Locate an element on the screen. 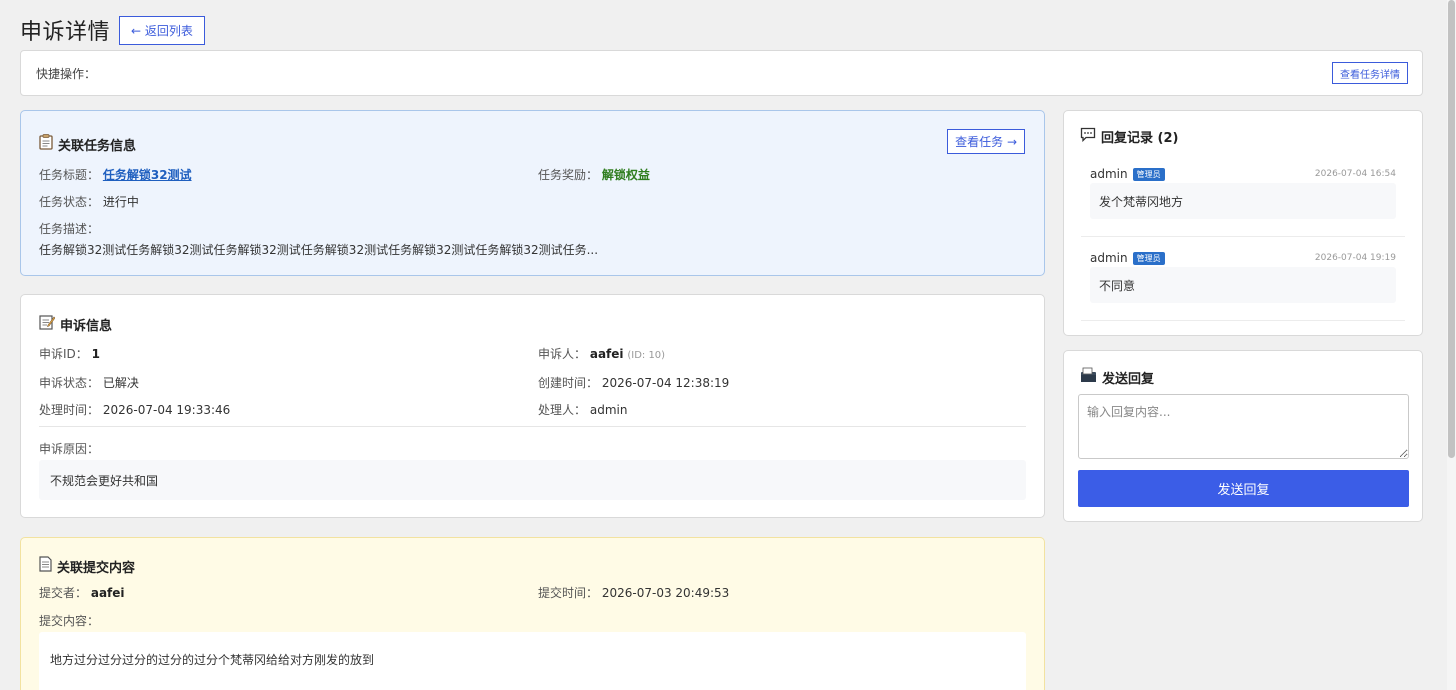  task-status-value: 进行中 is located at coordinates (120, 202).